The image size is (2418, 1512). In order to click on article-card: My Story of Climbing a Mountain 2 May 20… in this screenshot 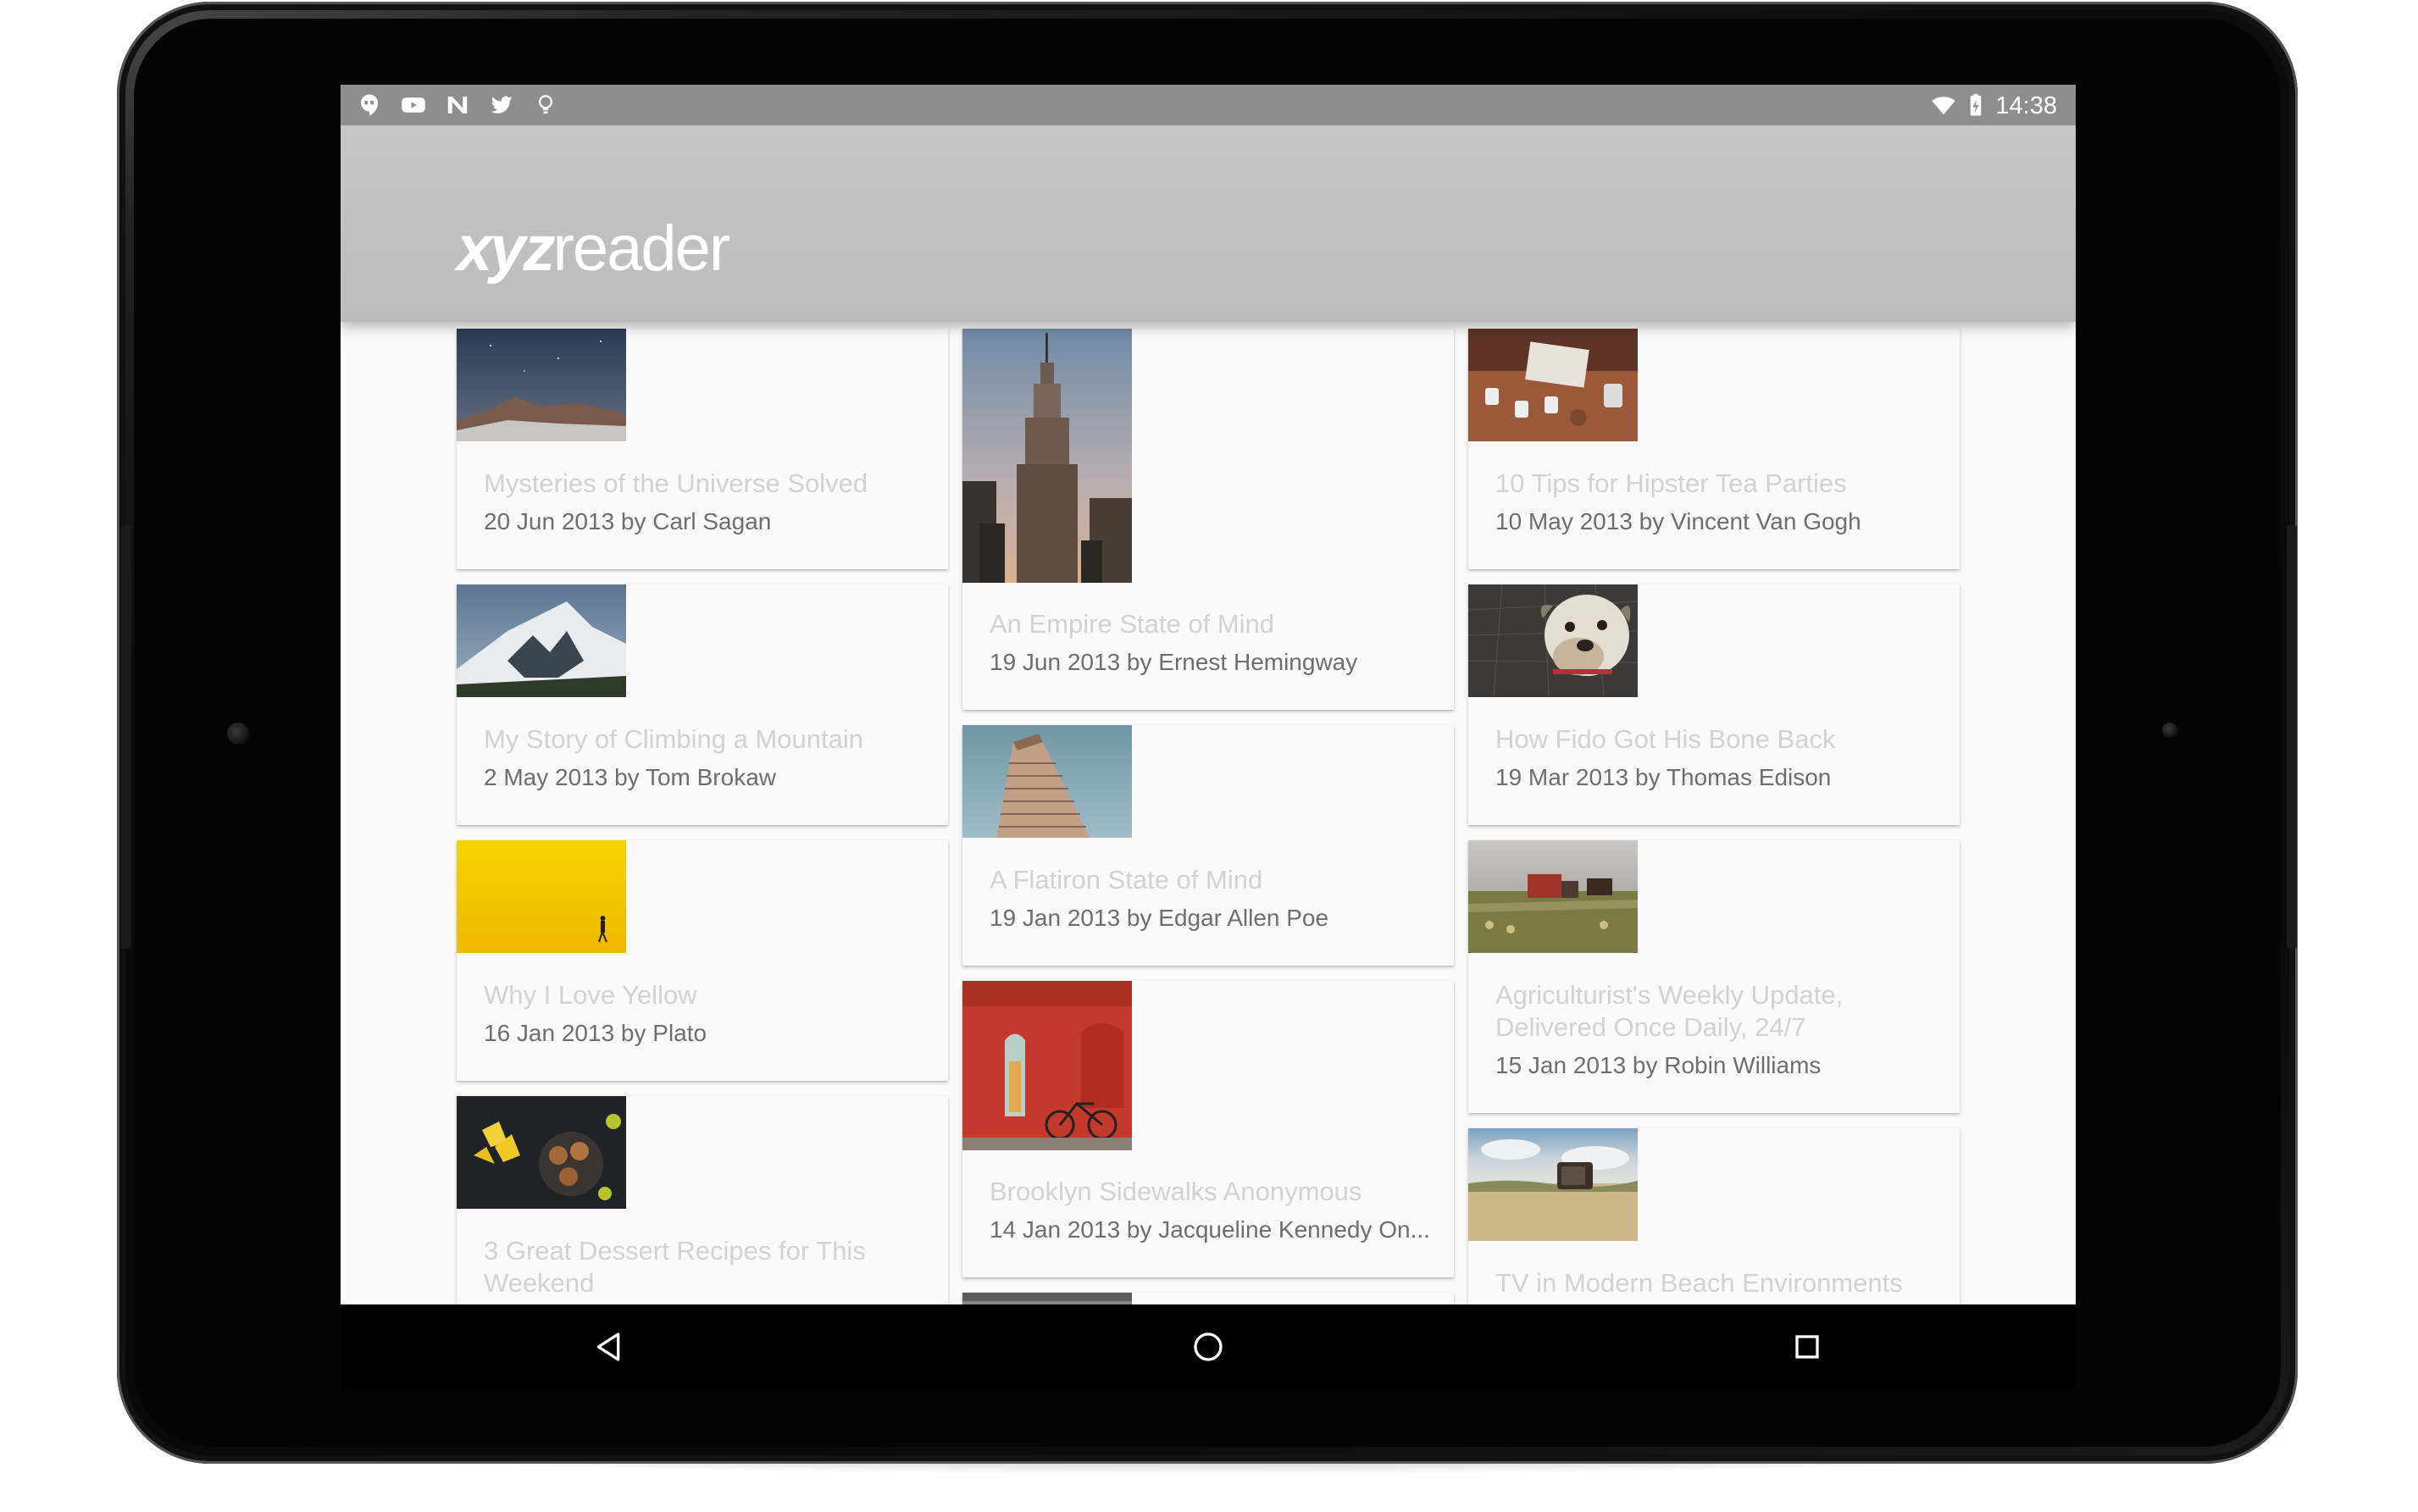, I will do `click(702, 704)`.